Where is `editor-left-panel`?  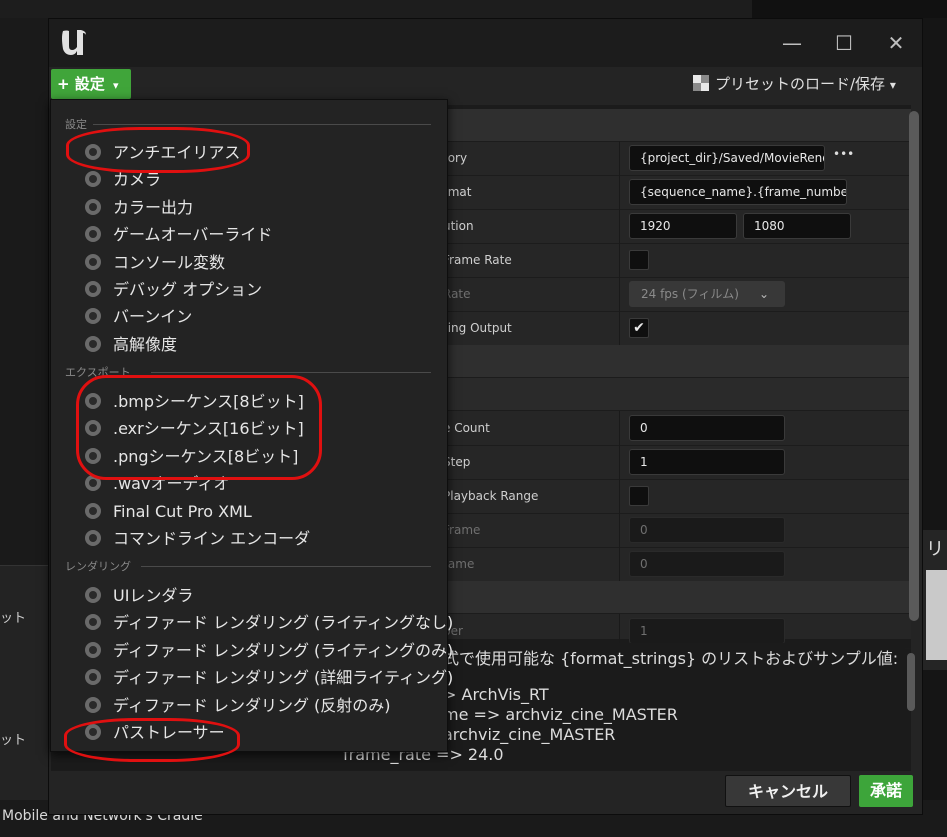 editor-left-panel is located at coordinates (24, 685).